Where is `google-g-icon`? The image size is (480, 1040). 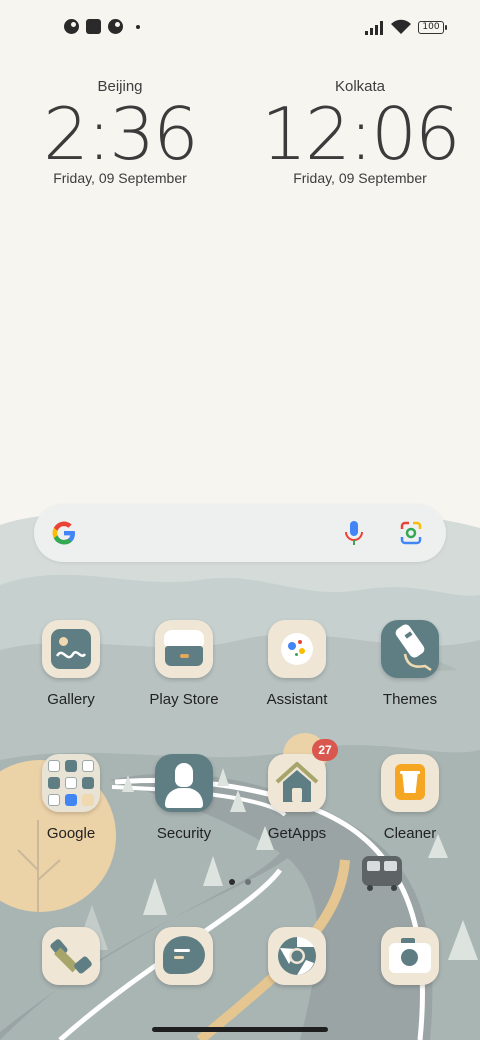
google-g-icon is located at coordinates (63, 533).